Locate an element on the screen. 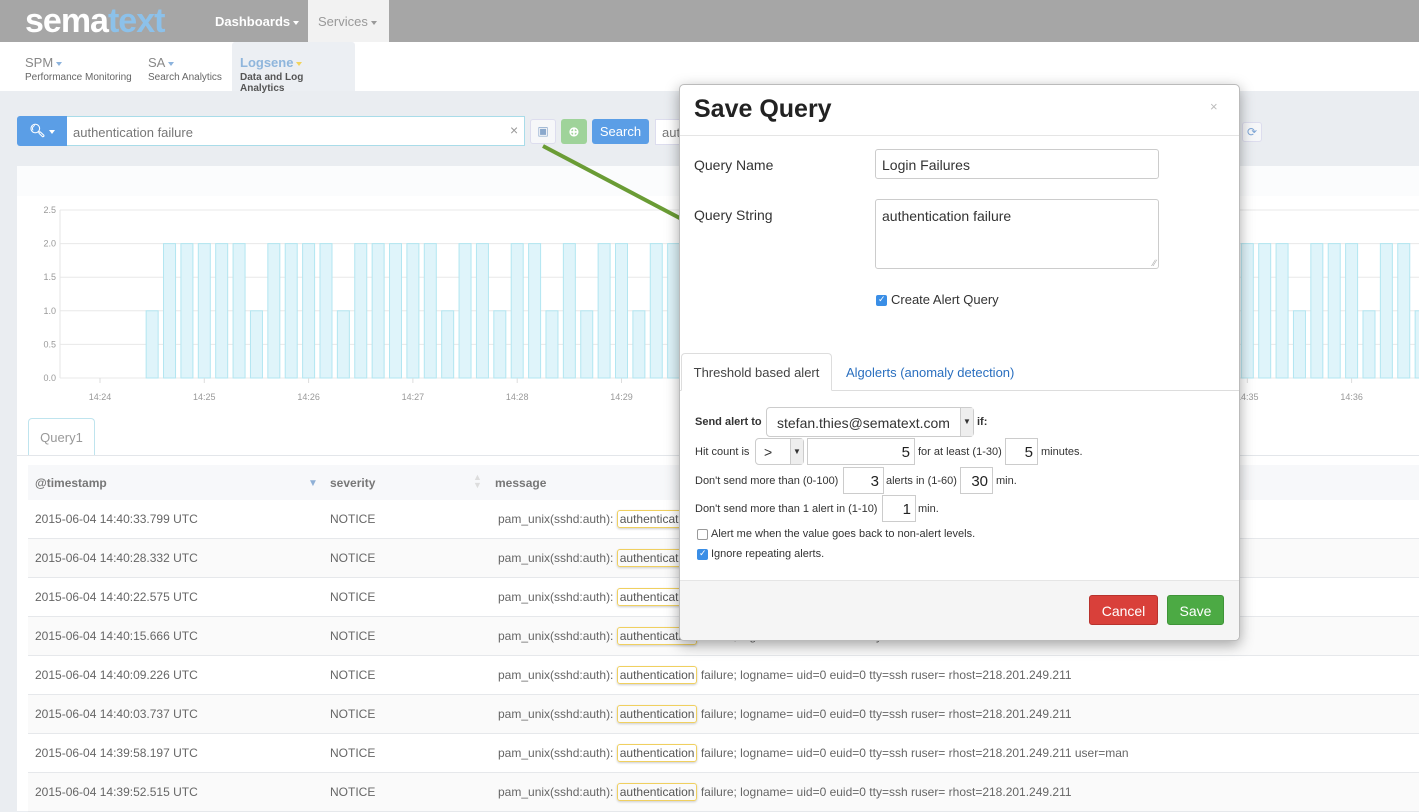  modal-title: Save Query is located at coordinates (763, 109).